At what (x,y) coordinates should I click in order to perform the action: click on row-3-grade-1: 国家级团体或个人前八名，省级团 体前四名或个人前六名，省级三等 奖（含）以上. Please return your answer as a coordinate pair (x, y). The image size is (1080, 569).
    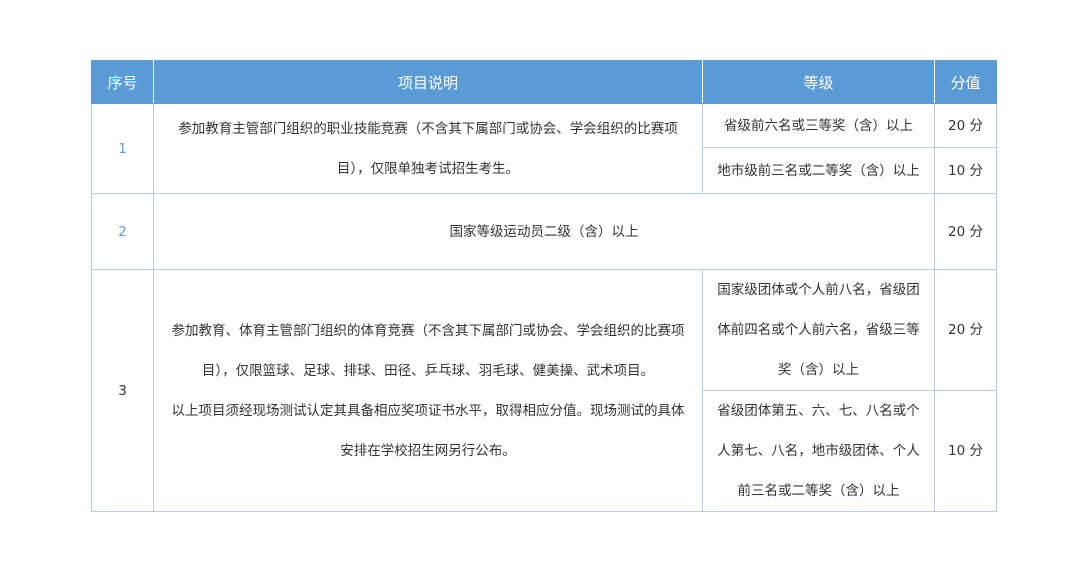
    Looking at the image, I should click on (818, 330).